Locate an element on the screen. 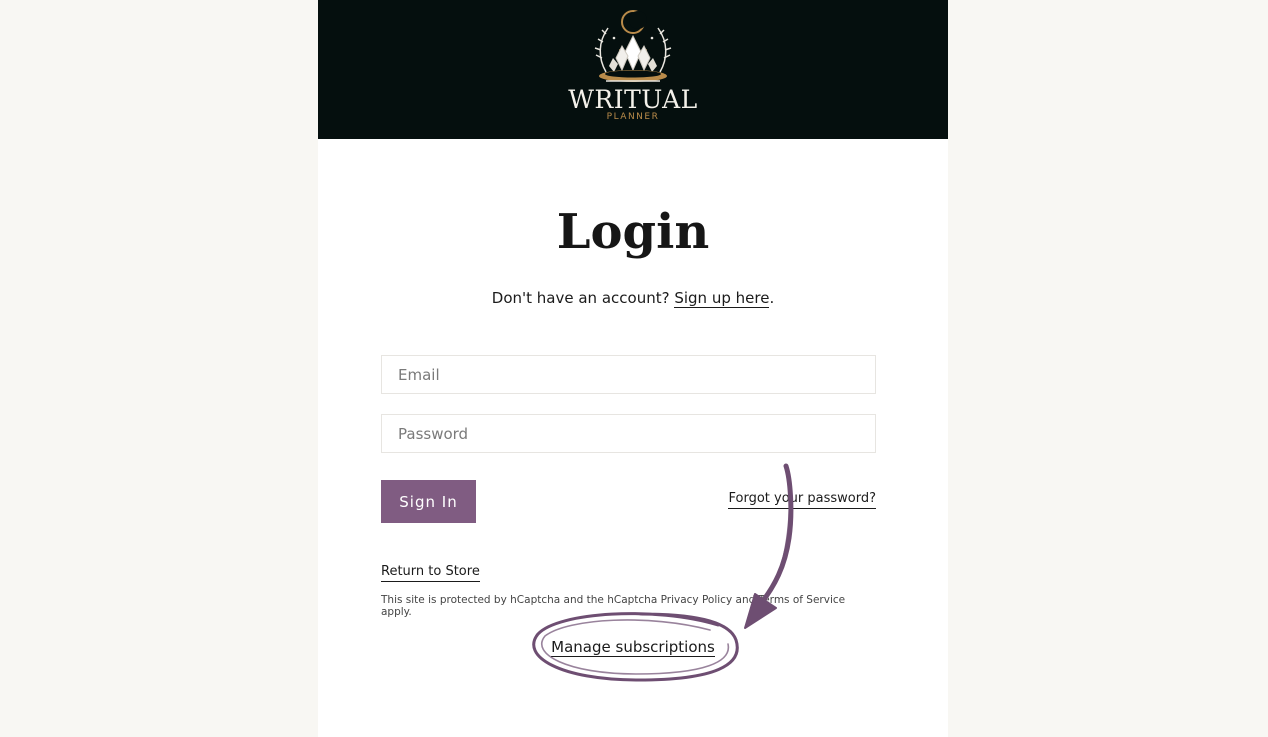 The image size is (1268, 737). signup-link: Sign up here is located at coordinates (722, 298).